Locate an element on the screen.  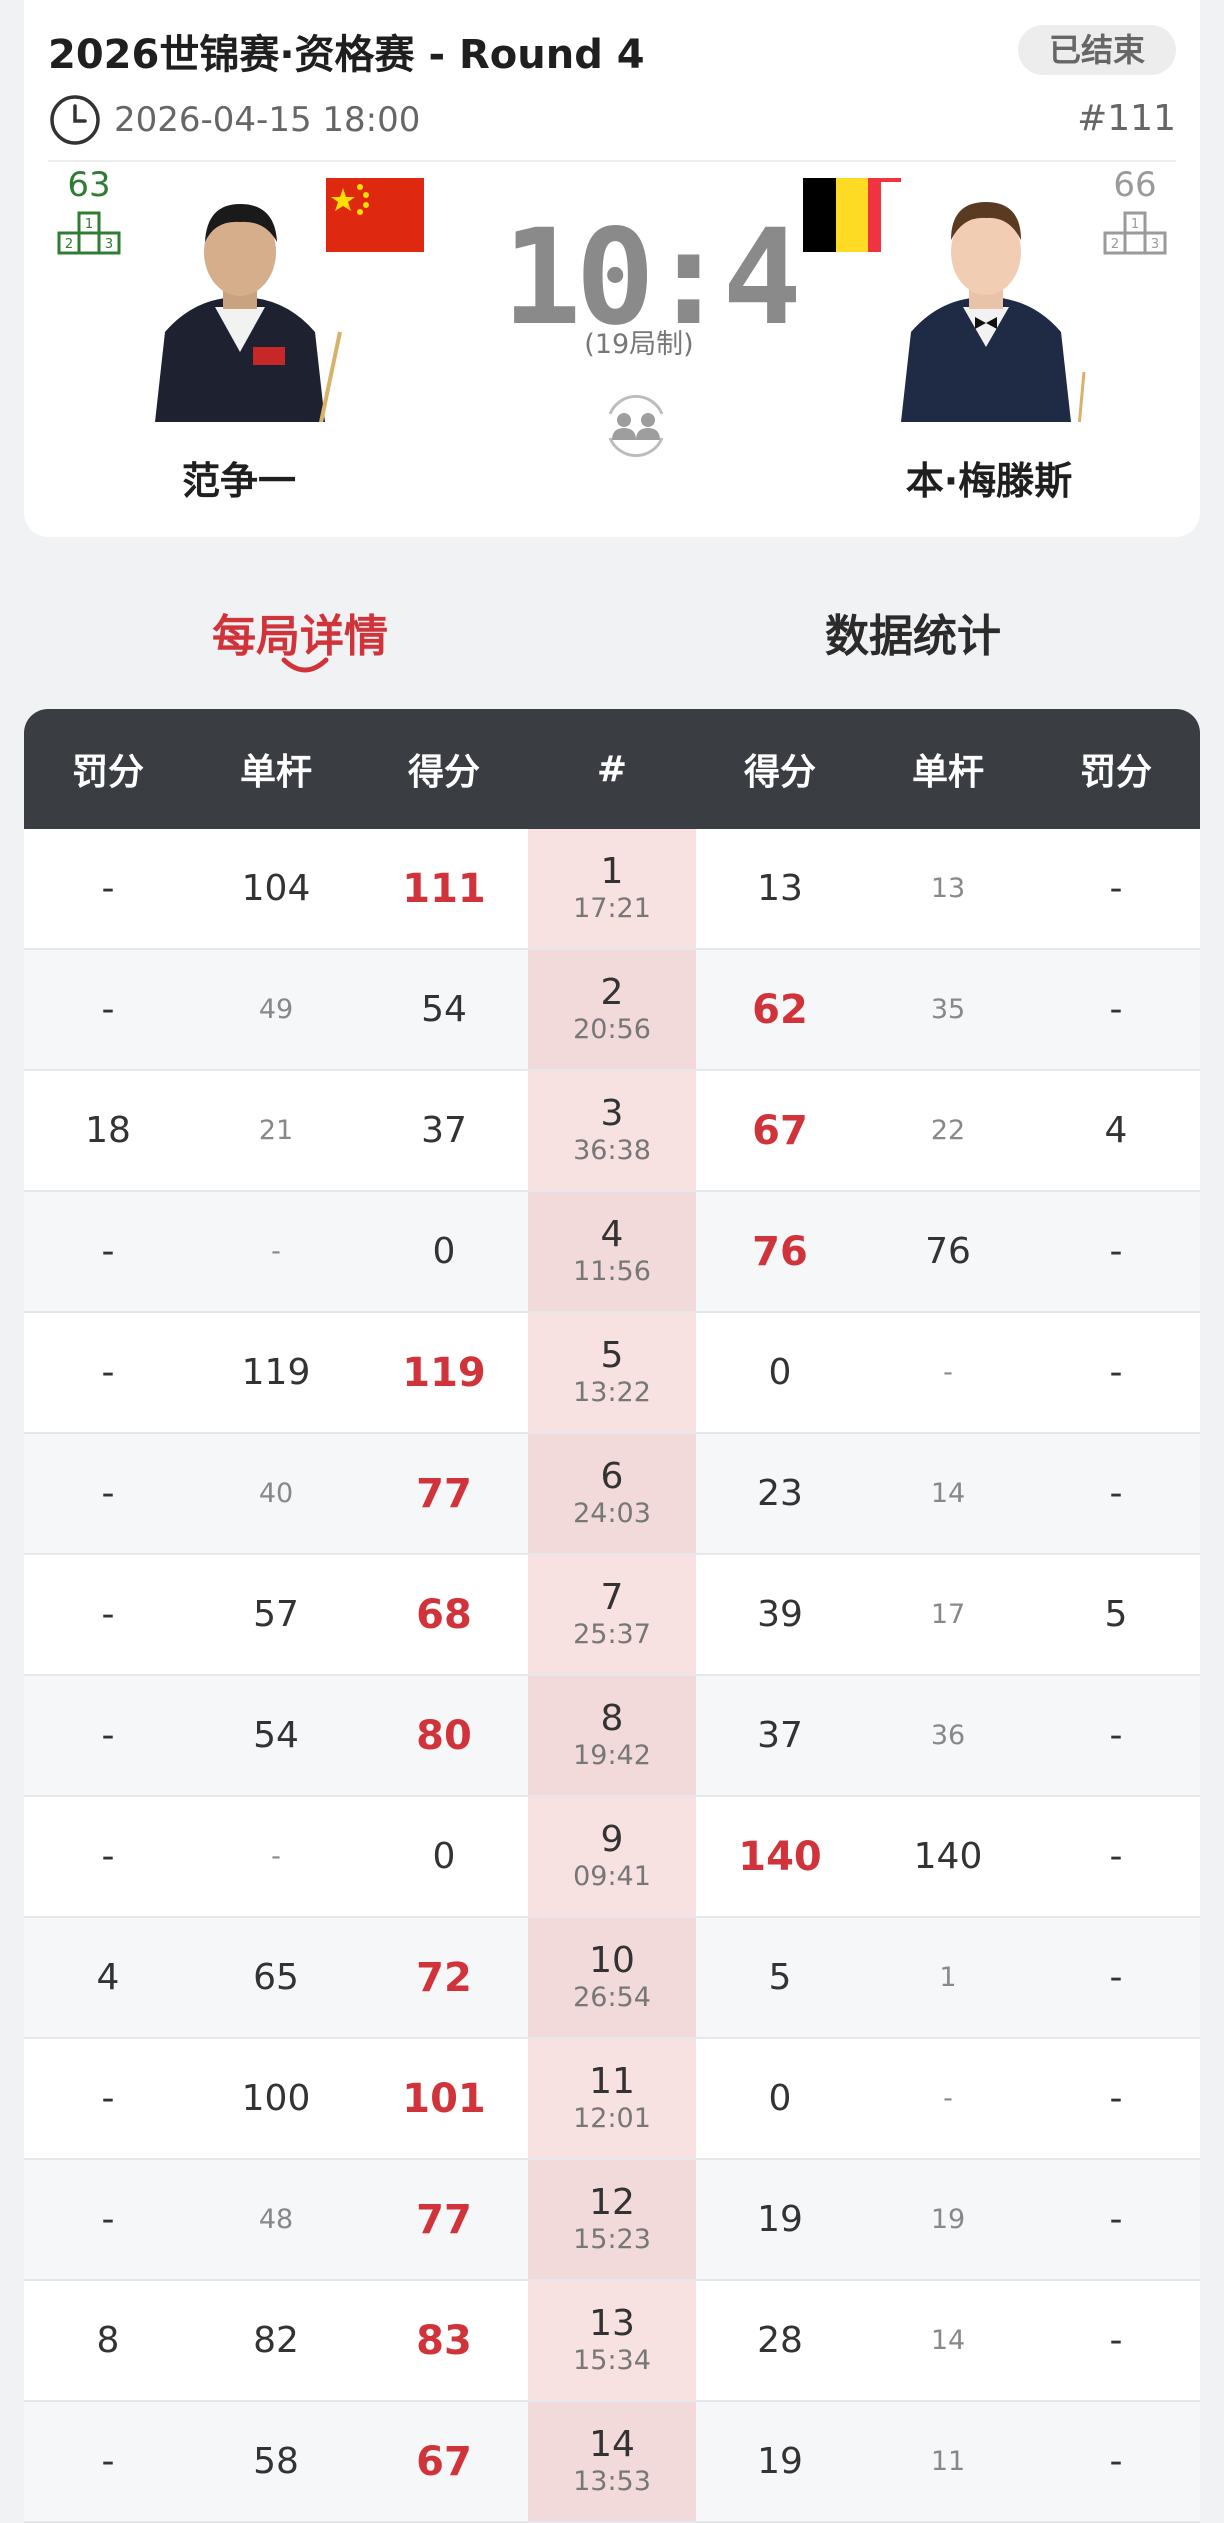
tab-statistics: 数据统计 is located at coordinates (913, 632).